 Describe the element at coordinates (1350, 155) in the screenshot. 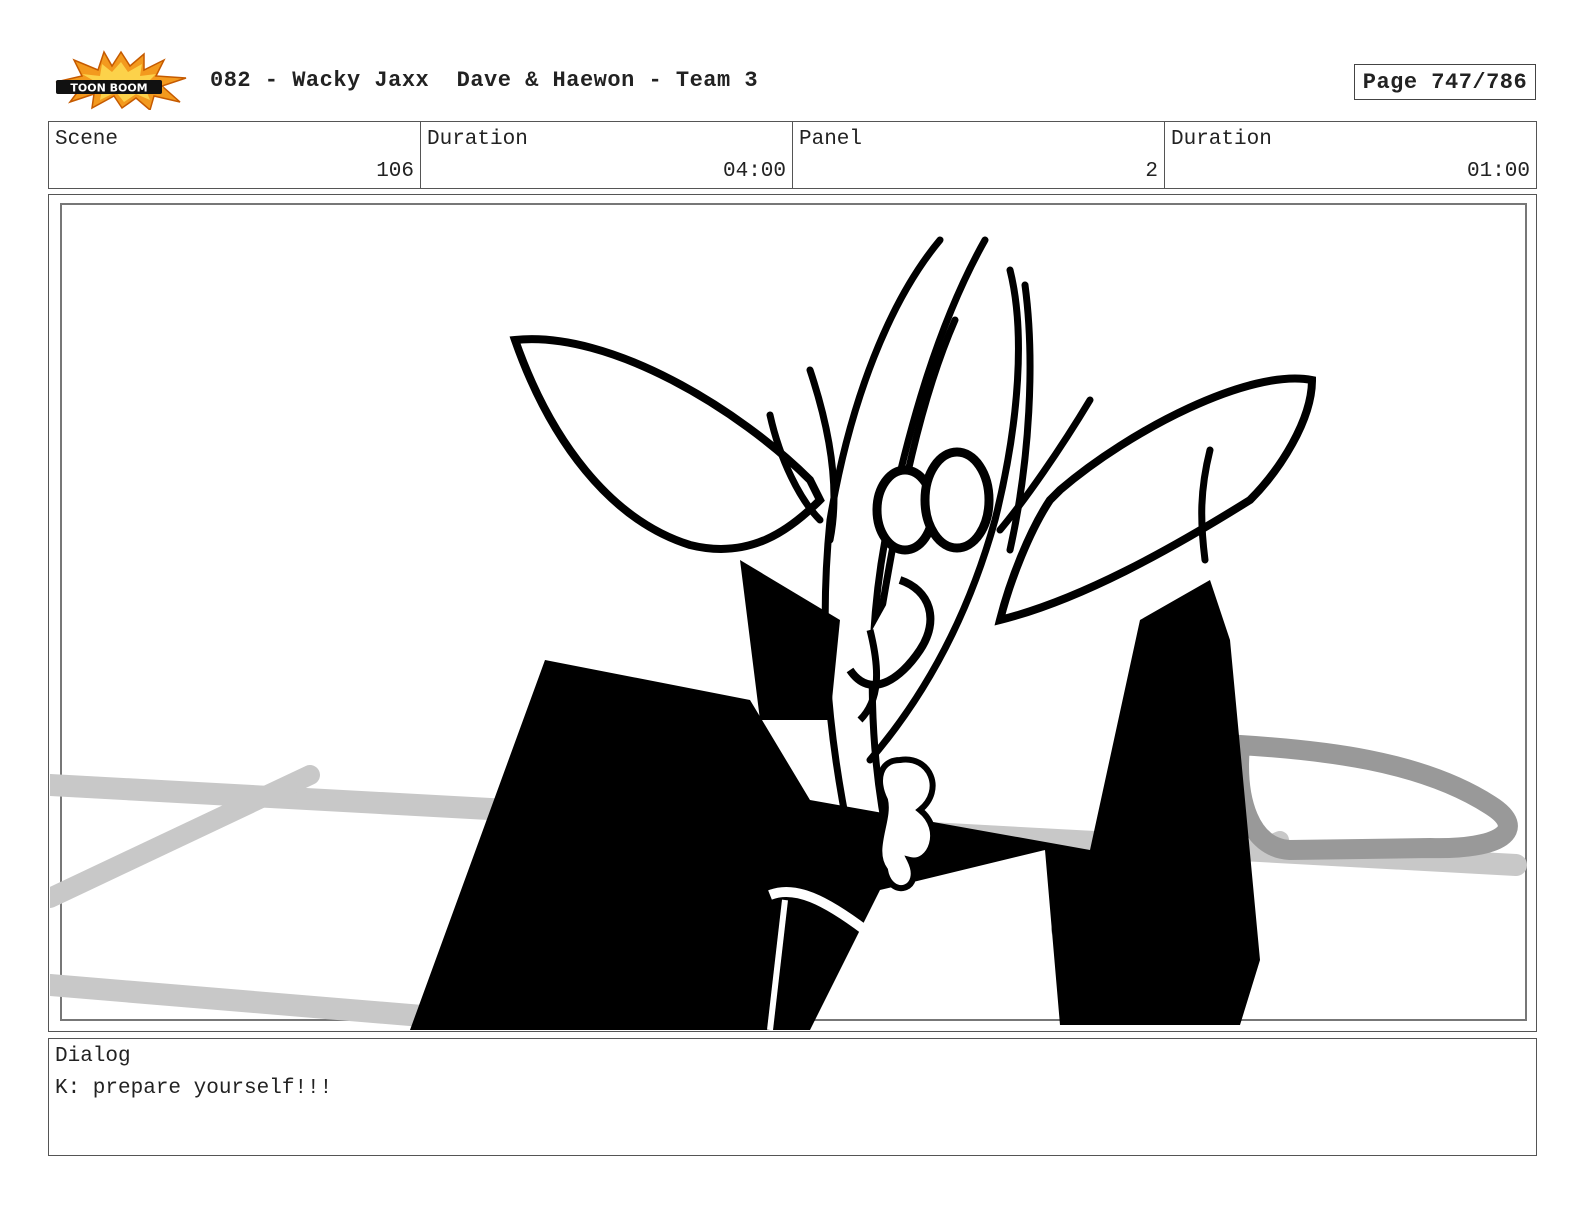

I see `panel-duration-cell: Duration 01:00` at that location.